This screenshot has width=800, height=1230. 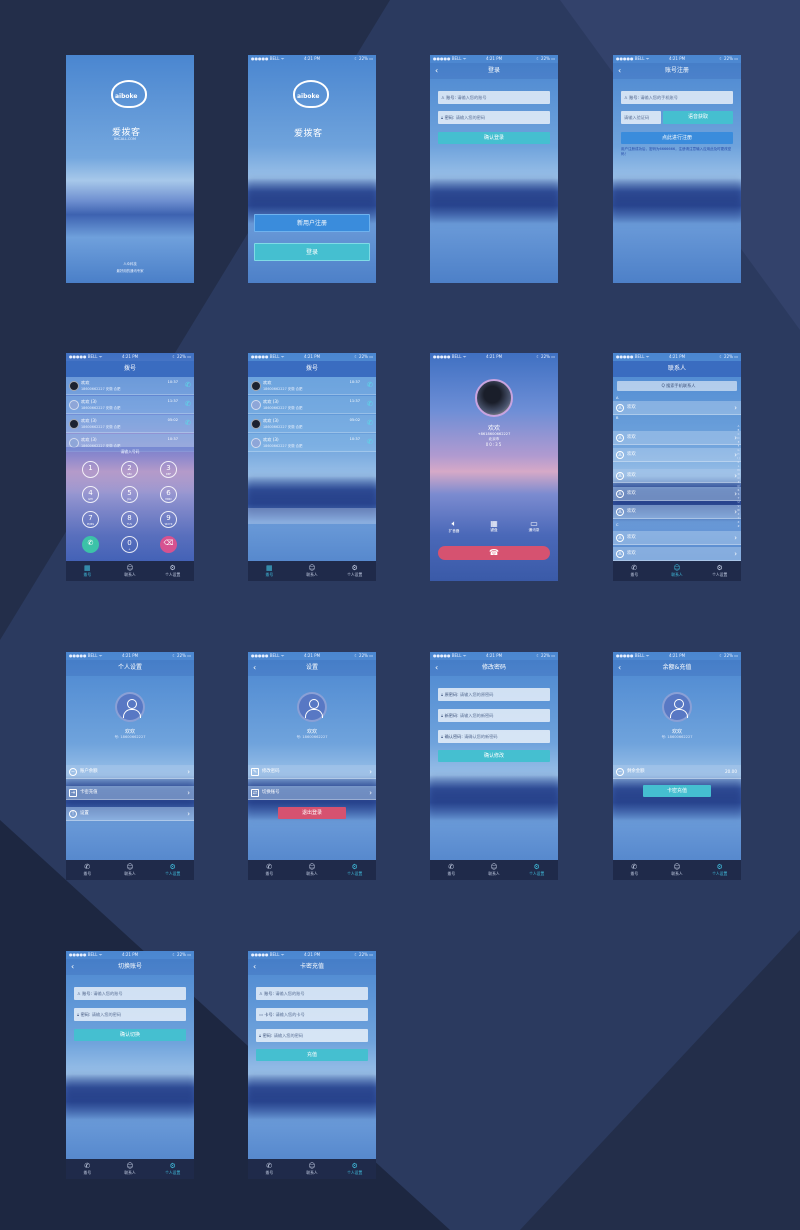 I want to click on account-field: ♙ 账号: 请输入您的手机账号, so click(x=677, y=97).